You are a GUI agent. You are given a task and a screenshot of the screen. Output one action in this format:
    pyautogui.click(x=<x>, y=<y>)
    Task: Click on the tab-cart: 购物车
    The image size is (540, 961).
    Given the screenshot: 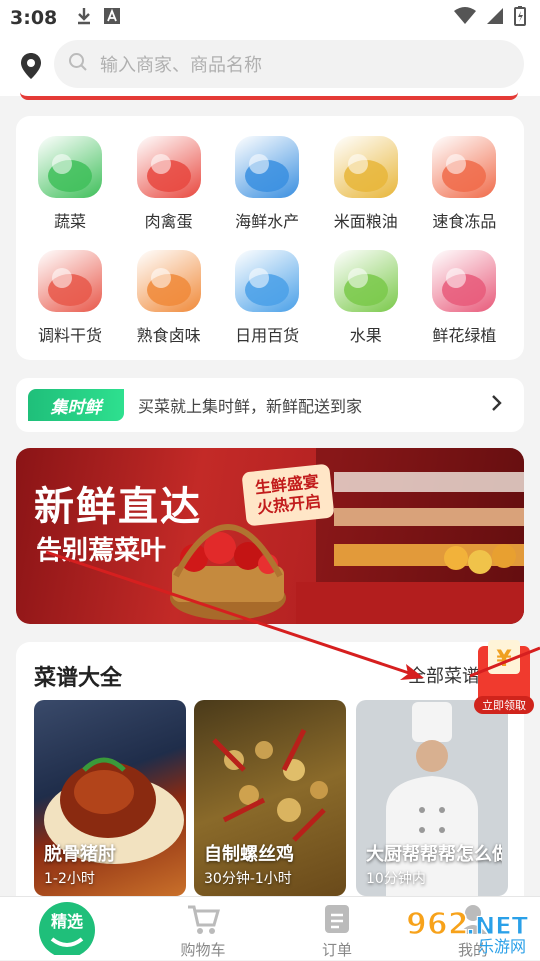 What is the action you would take?
    pyautogui.click(x=203, y=929)
    